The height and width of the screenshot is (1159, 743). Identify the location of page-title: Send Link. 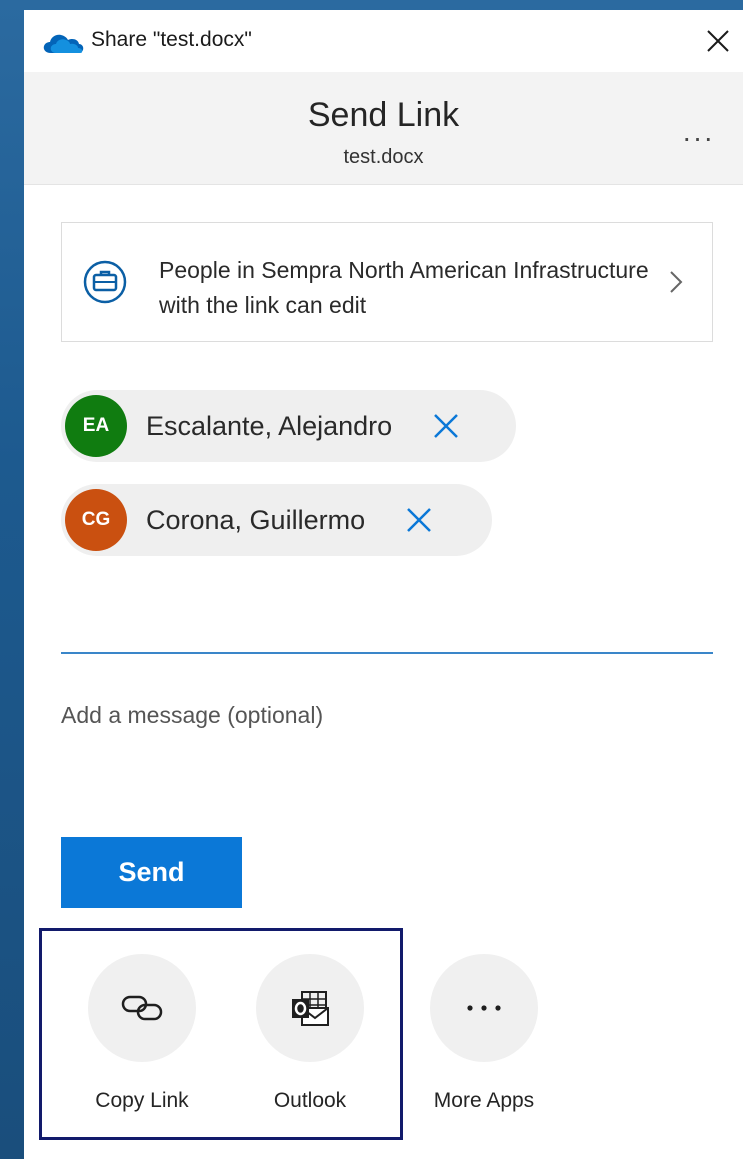
(383, 115).